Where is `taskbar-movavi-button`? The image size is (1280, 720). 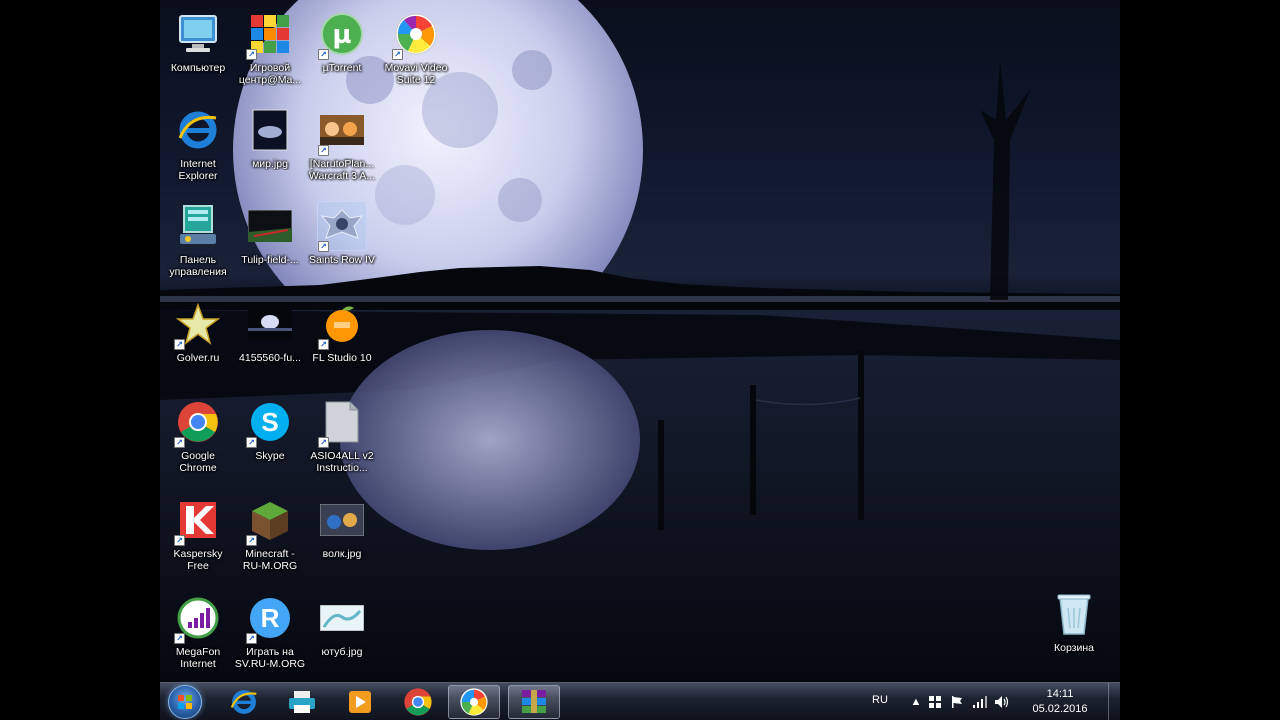 taskbar-movavi-button is located at coordinates (474, 702).